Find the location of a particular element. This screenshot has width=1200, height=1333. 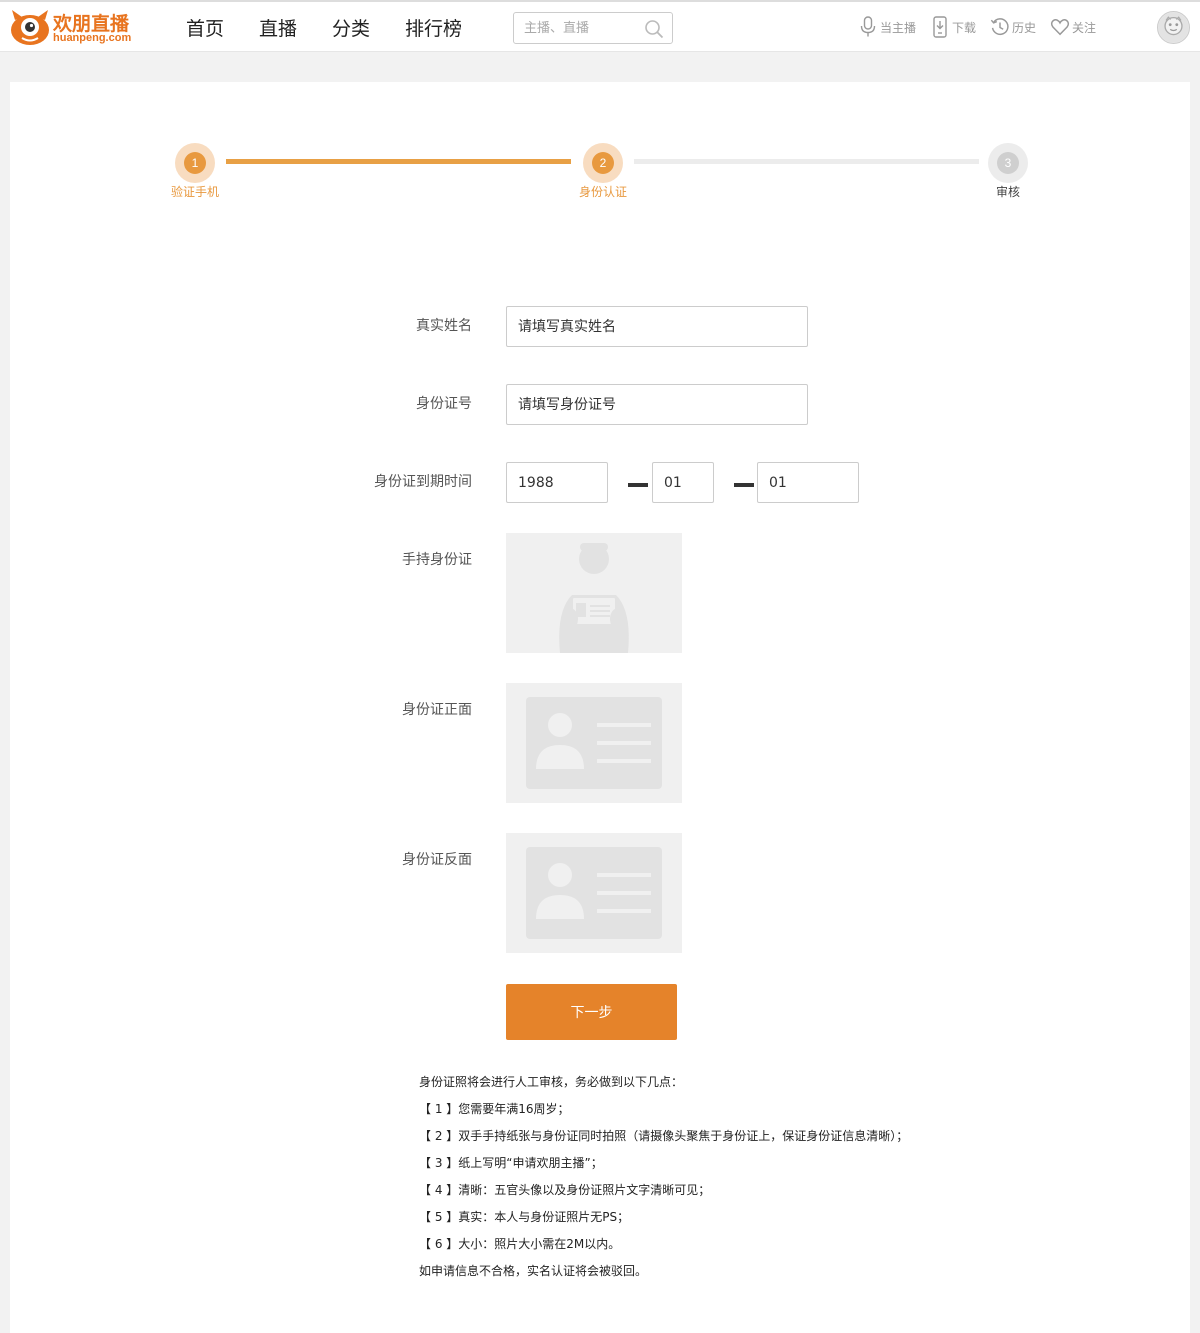

id-back-upload is located at coordinates (594, 893).